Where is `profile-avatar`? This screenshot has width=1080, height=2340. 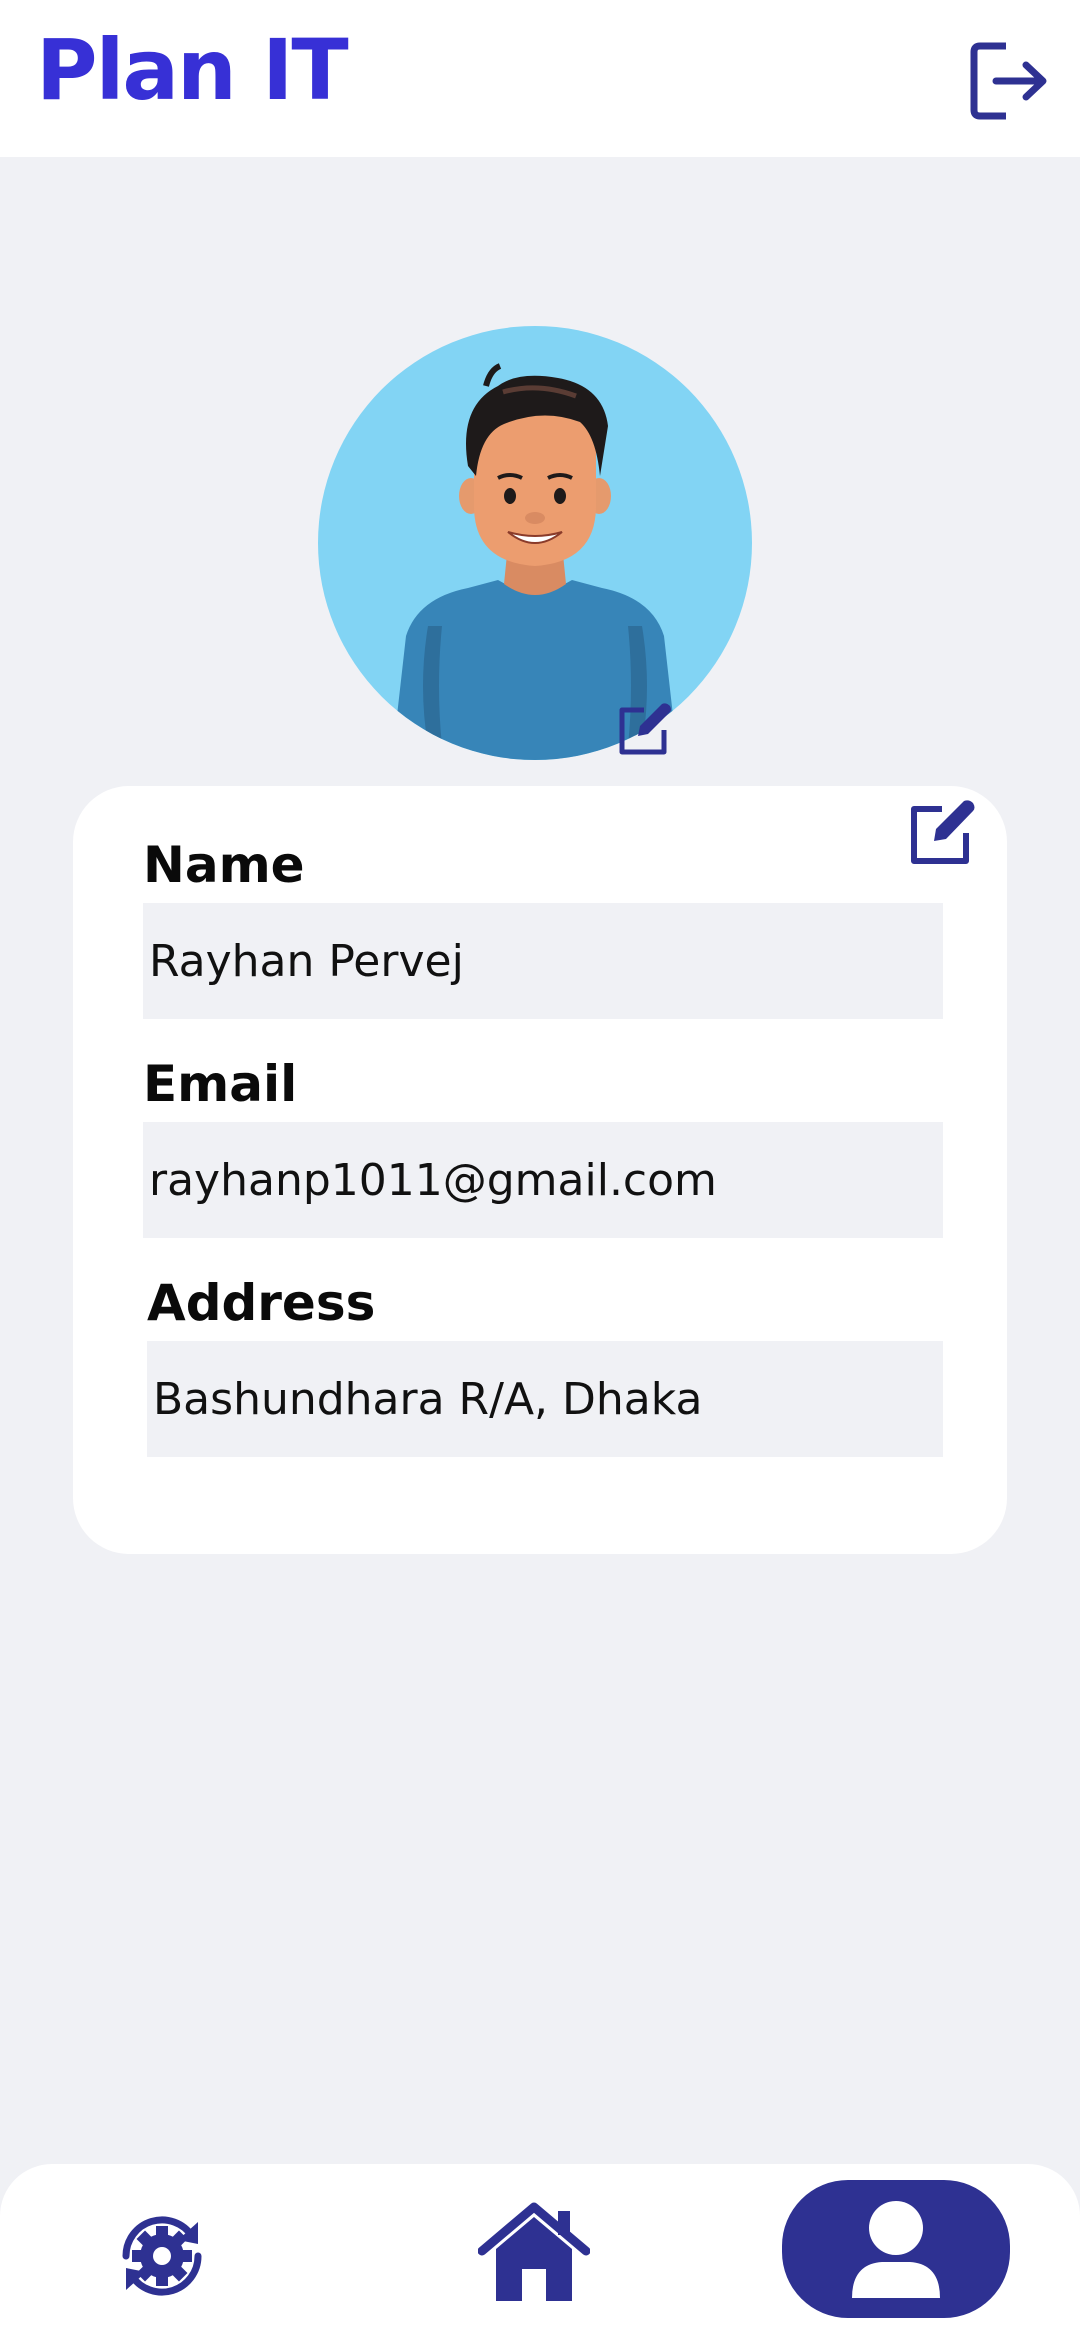 profile-avatar is located at coordinates (535, 543).